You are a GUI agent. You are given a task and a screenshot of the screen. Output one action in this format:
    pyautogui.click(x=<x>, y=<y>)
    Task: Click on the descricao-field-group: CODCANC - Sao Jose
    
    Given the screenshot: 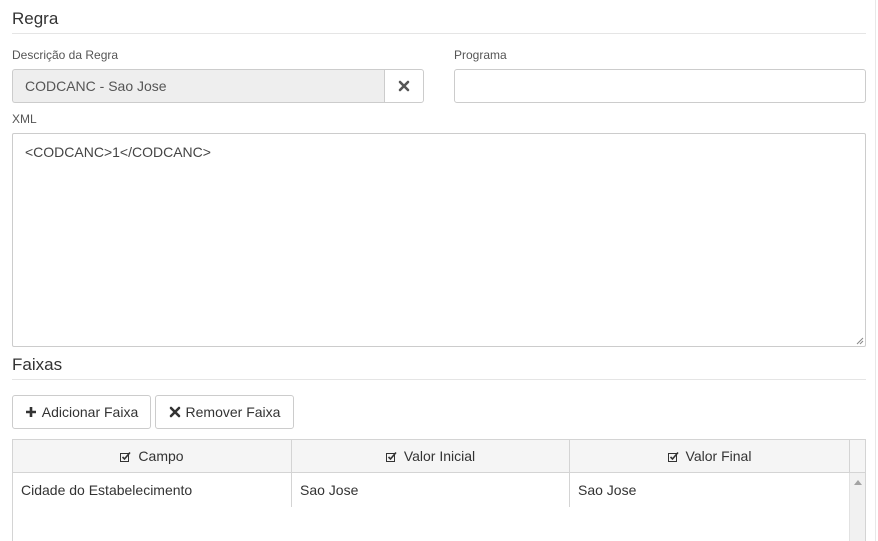 What is the action you would take?
    pyautogui.click(x=218, y=86)
    